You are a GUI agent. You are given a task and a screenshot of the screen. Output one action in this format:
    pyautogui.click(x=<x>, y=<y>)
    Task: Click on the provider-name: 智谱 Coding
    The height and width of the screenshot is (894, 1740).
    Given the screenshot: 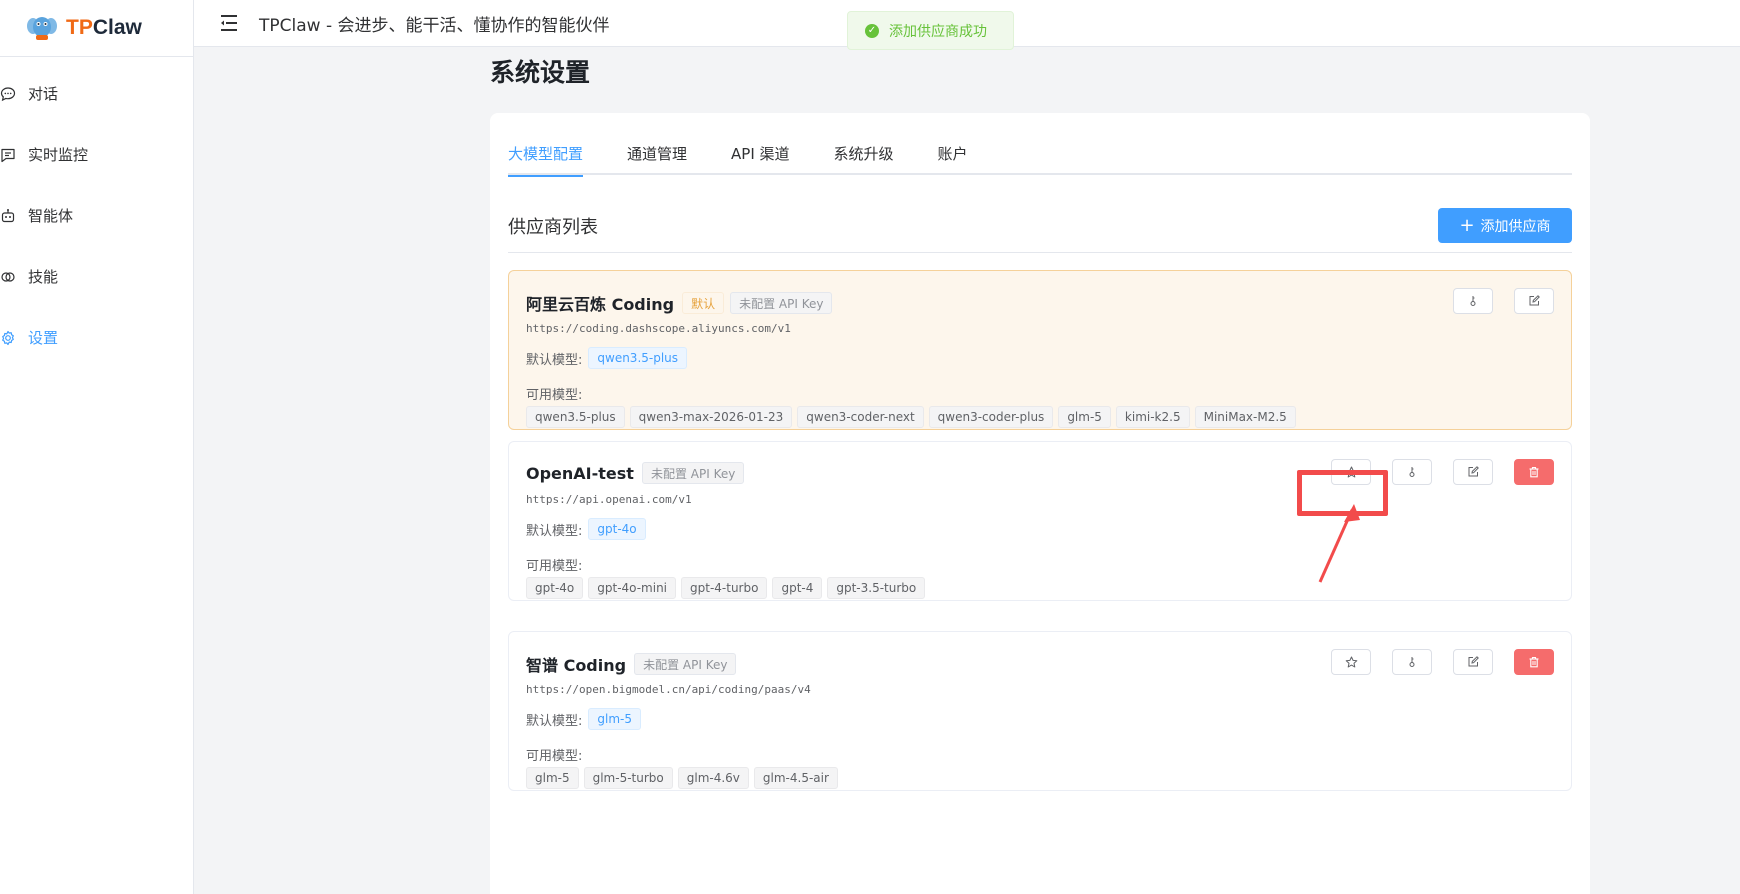 What is the action you would take?
    pyautogui.click(x=576, y=665)
    